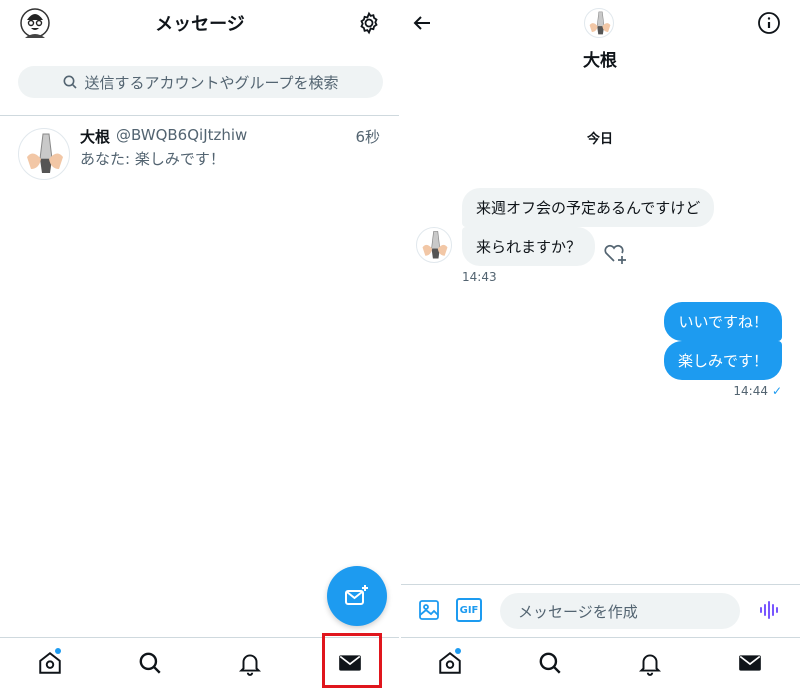  I want to click on search-input: 送信するアカウントやグループを検索, so click(200, 82).